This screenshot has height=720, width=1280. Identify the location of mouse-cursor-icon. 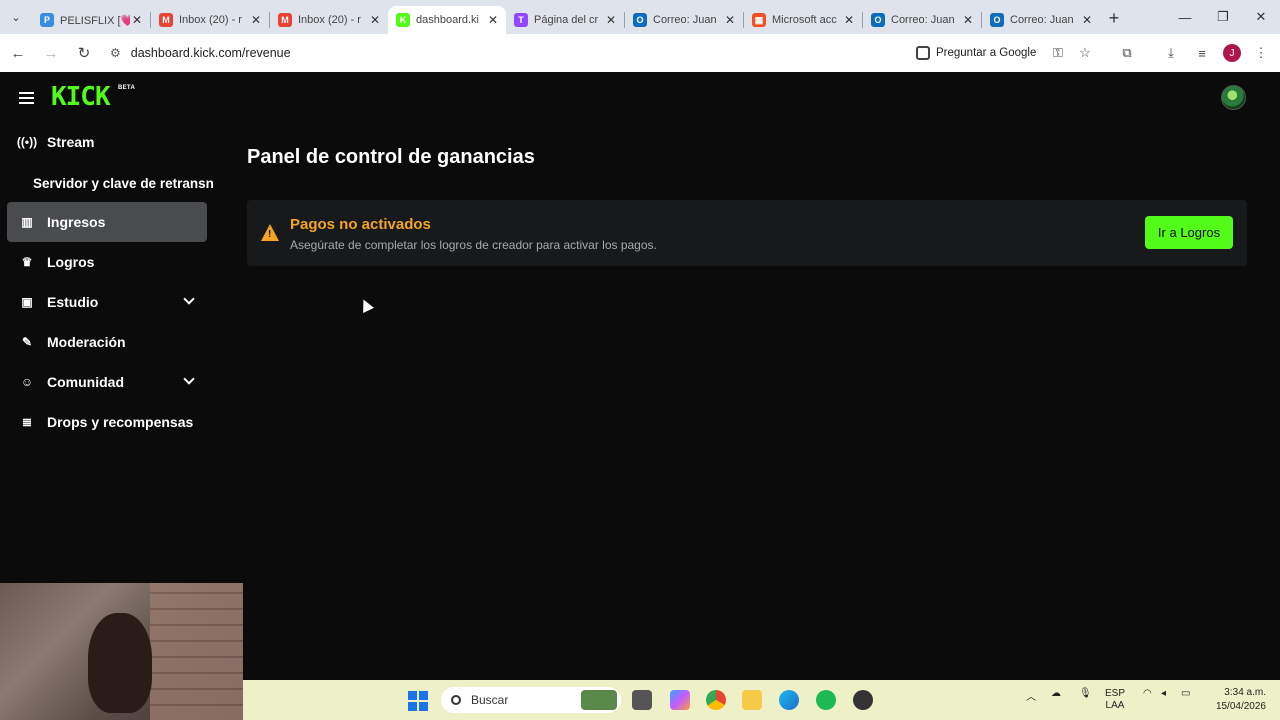
(366, 305).